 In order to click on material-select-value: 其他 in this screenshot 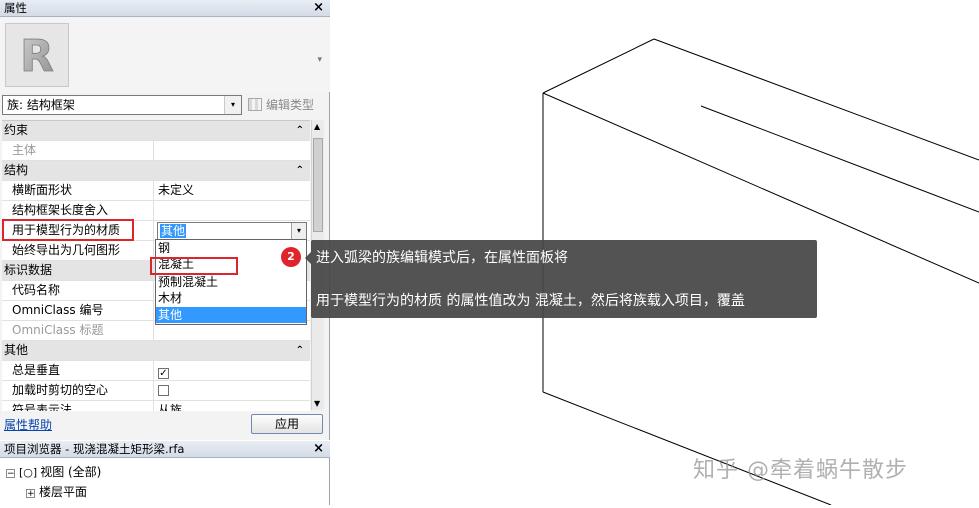, I will do `click(173, 231)`.